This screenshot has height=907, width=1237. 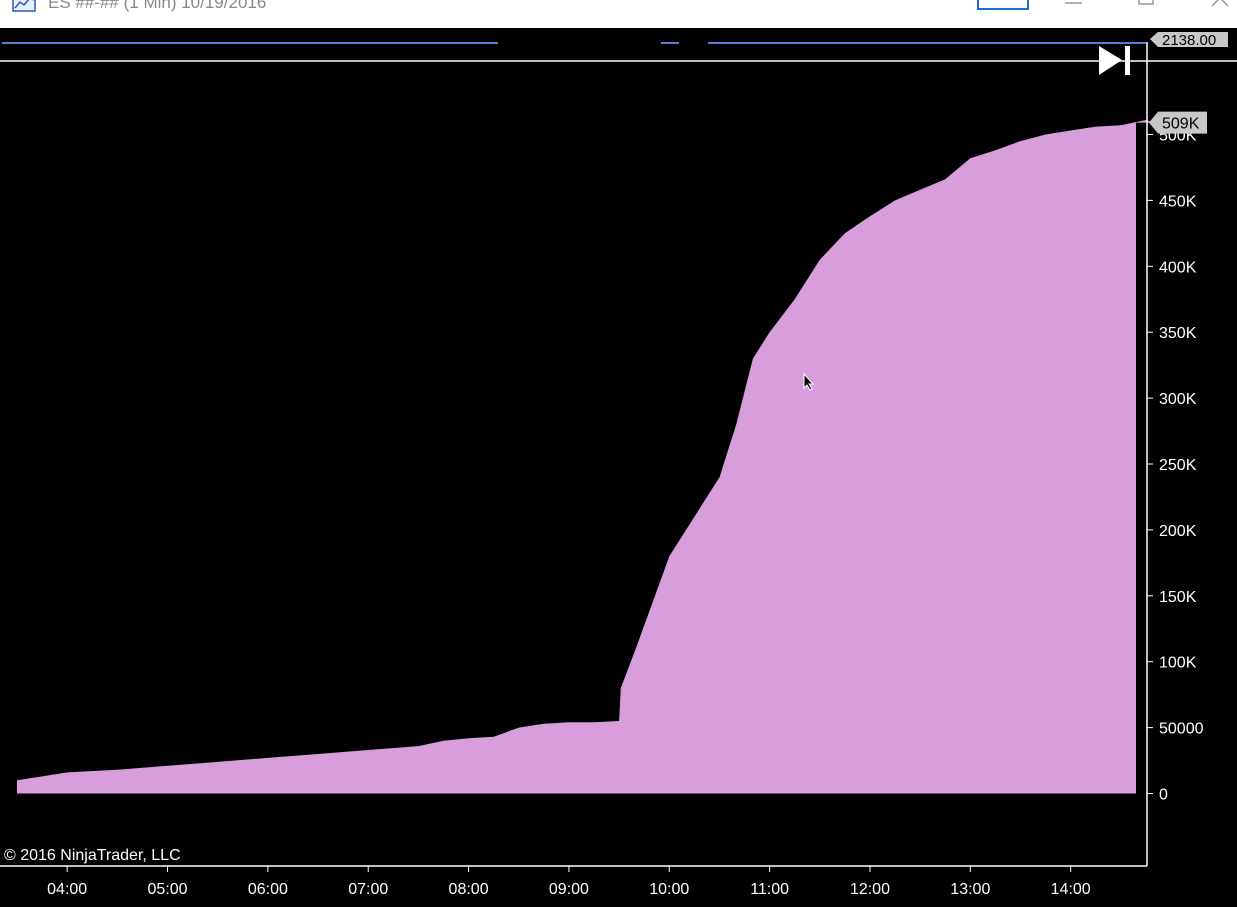 I want to click on x-tick-label: 06:00, so click(x=268, y=889).